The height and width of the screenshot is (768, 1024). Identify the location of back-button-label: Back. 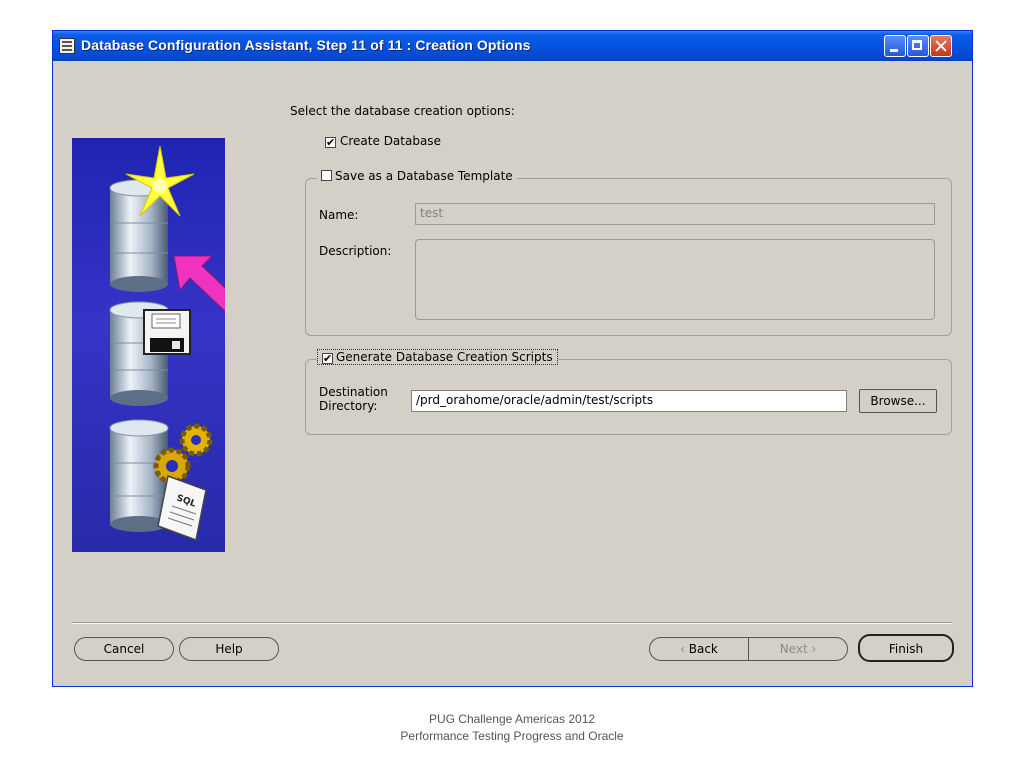
(703, 649).